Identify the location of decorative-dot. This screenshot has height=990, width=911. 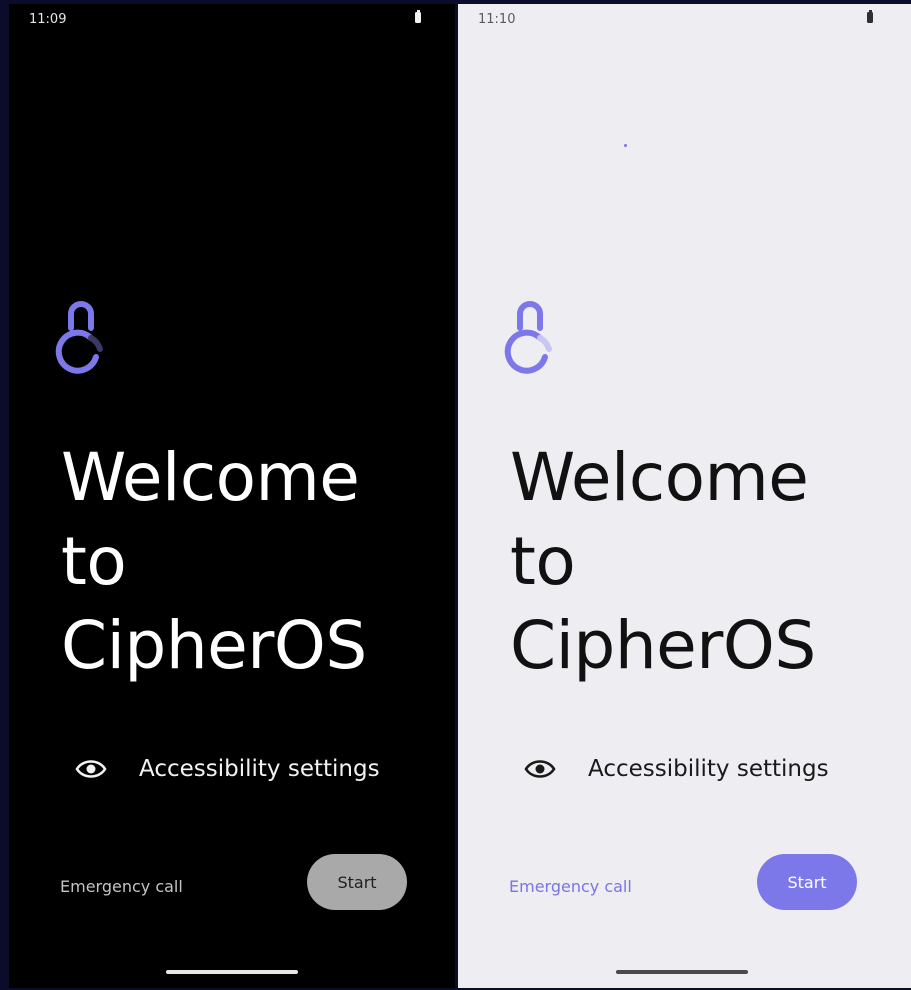
(625, 145).